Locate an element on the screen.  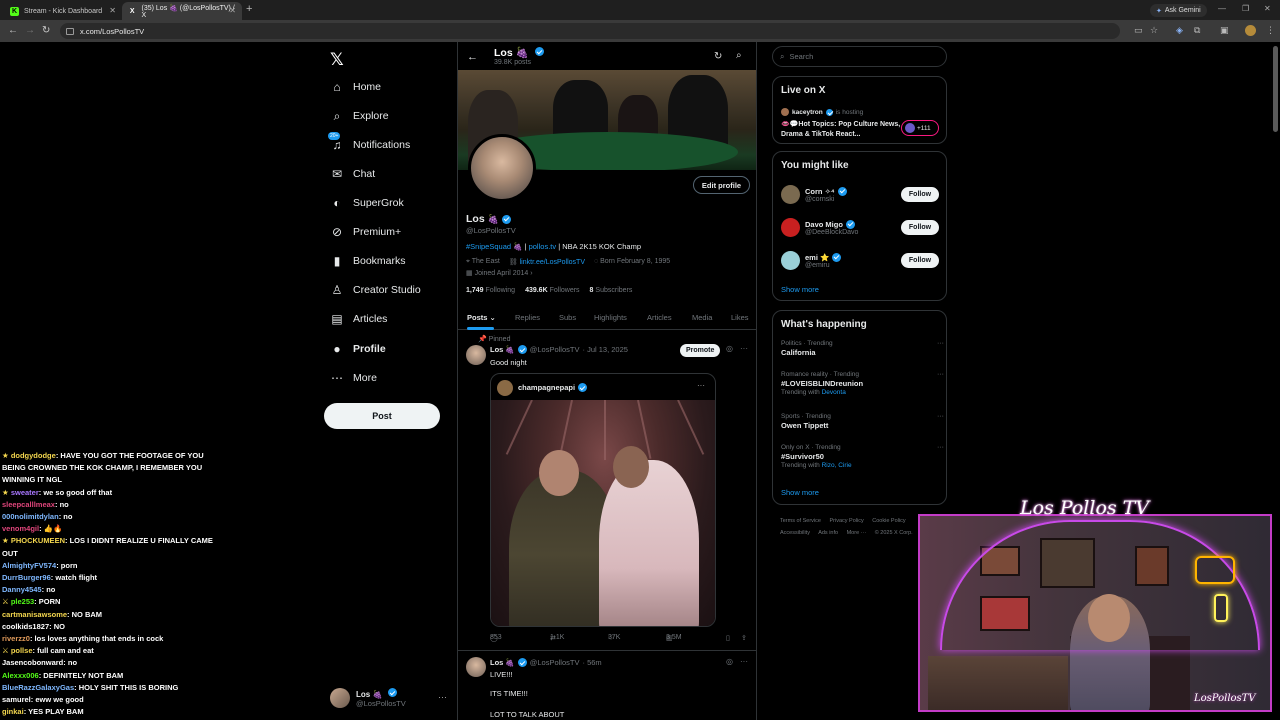
tab-articles: Articles is located at coordinates (659, 317).